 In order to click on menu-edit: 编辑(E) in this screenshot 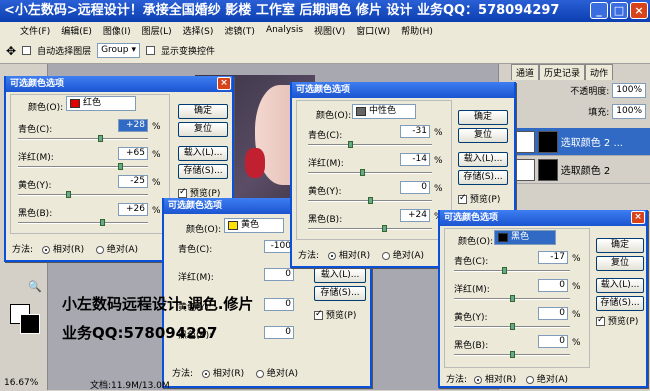, I will do `click(76, 30)`.